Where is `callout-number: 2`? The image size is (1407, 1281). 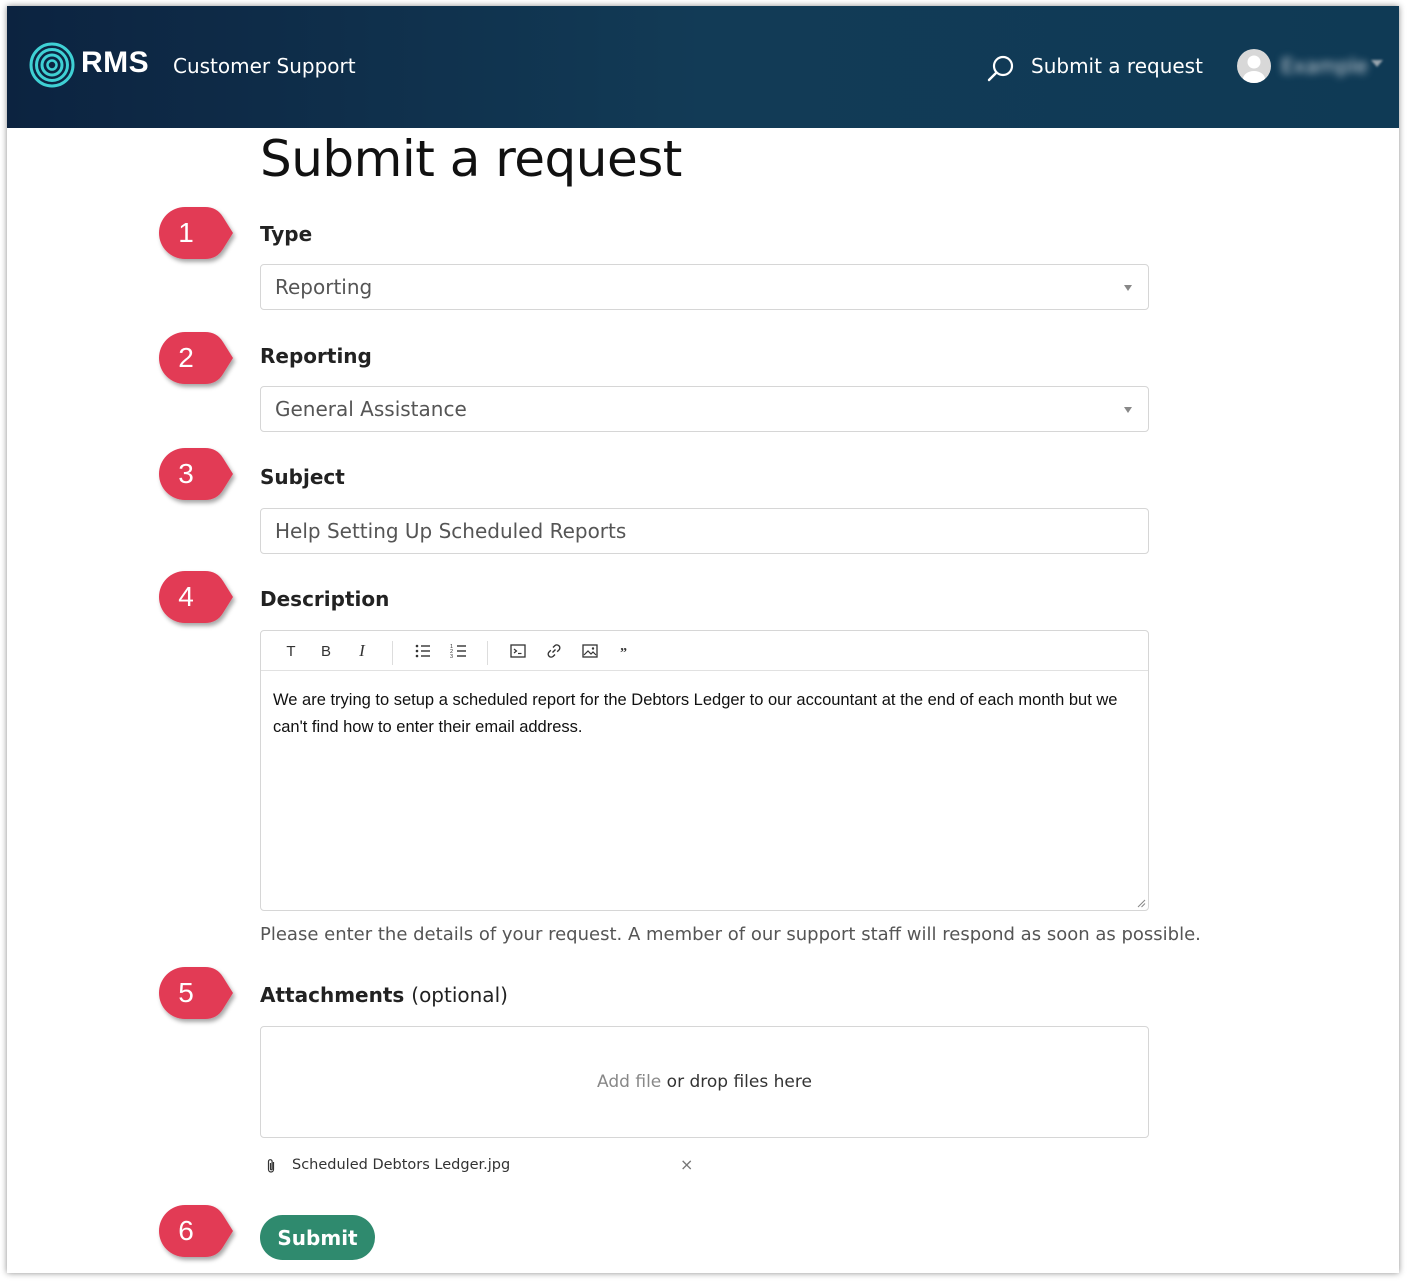 callout-number: 2 is located at coordinates (186, 357).